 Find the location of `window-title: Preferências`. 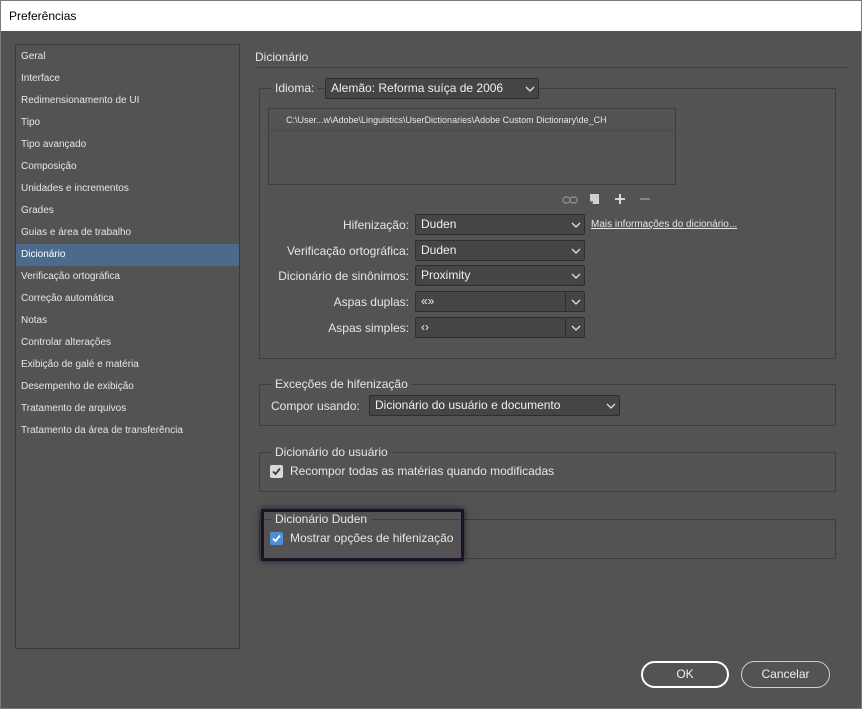

window-title: Preferências is located at coordinates (43, 16).